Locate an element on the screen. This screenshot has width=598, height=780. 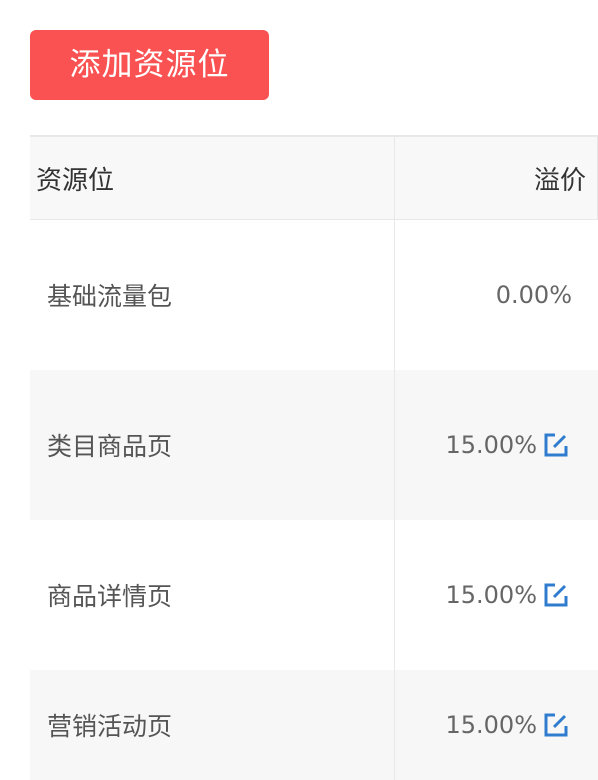
resource-slot-name: 类目商品页 is located at coordinates (212, 445).